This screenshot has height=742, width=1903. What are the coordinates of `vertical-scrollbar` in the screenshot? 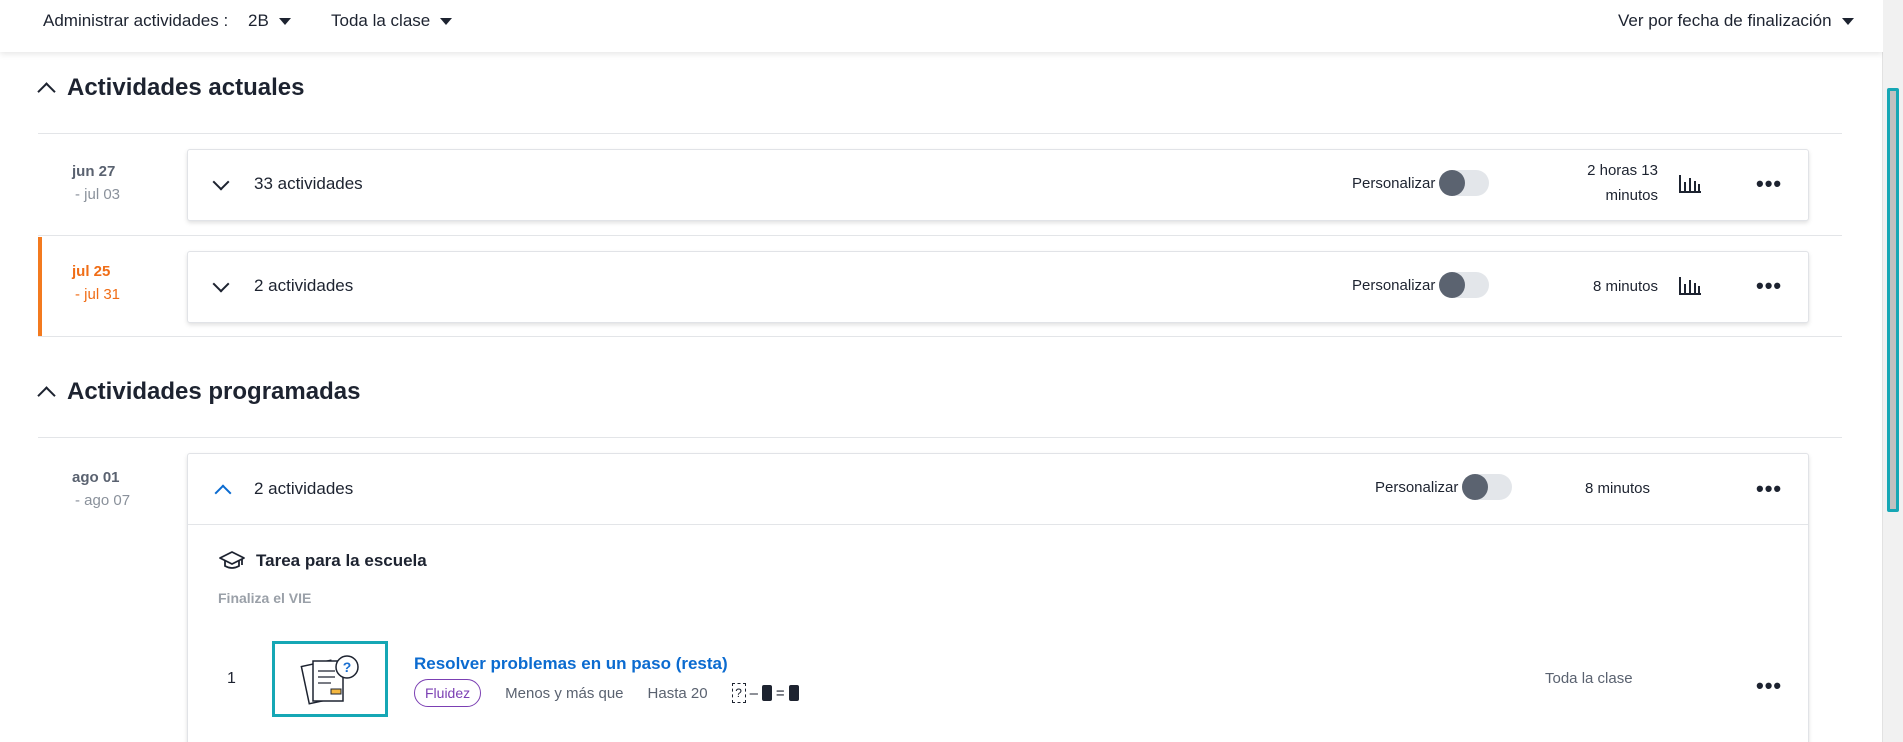 It's located at (1892, 371).